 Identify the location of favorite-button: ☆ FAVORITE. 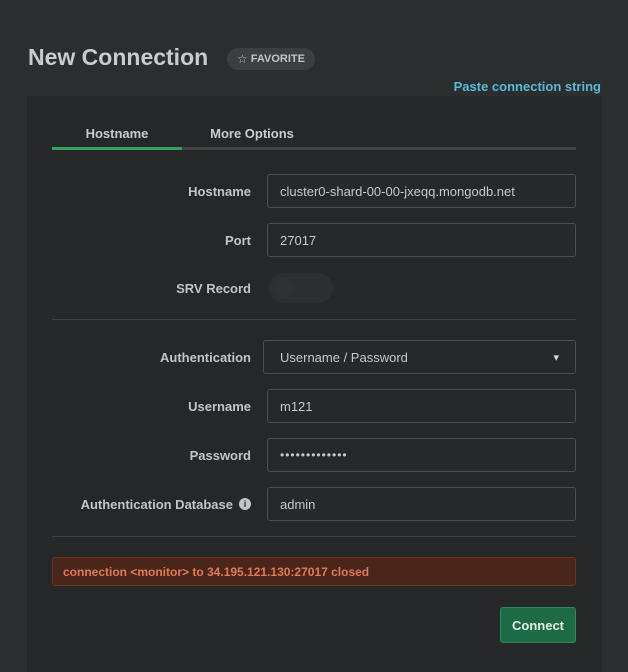
(271, 59).